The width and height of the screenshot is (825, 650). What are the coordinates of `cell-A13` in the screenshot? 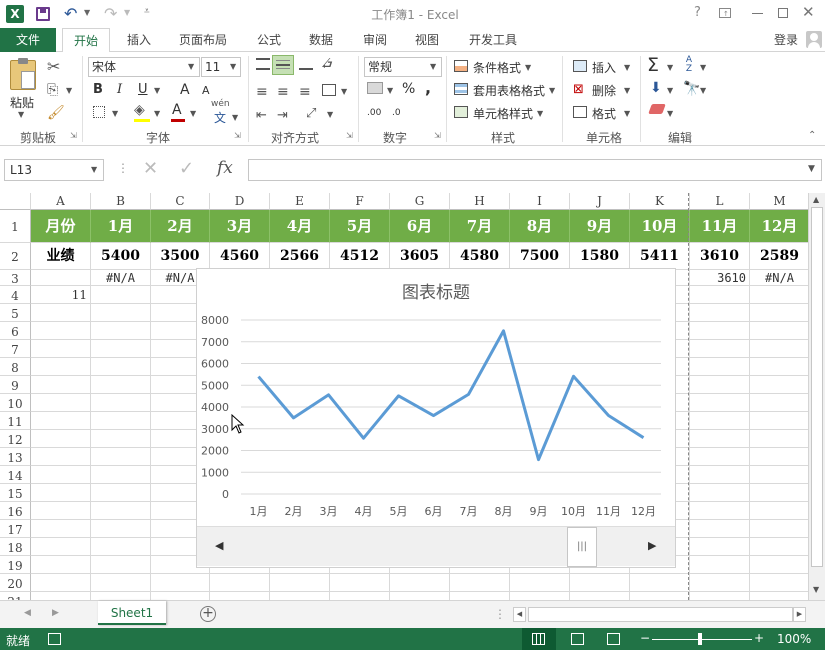 It's located at (61, 457).